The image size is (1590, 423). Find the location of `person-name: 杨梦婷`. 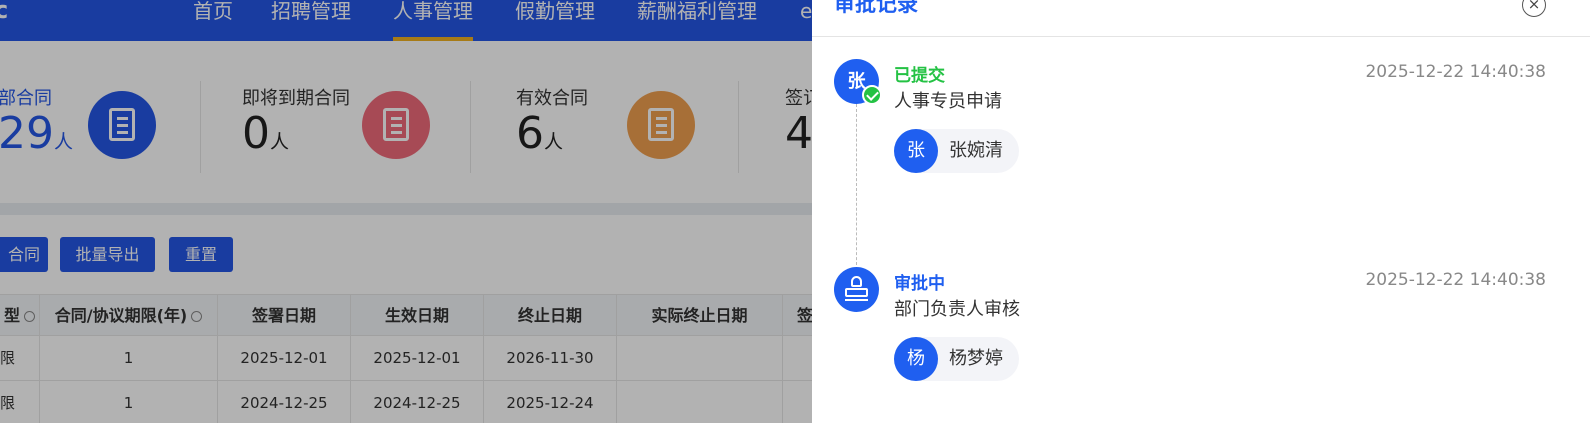

person-name: 杨梦婷 is located at coordinates (976, 358).